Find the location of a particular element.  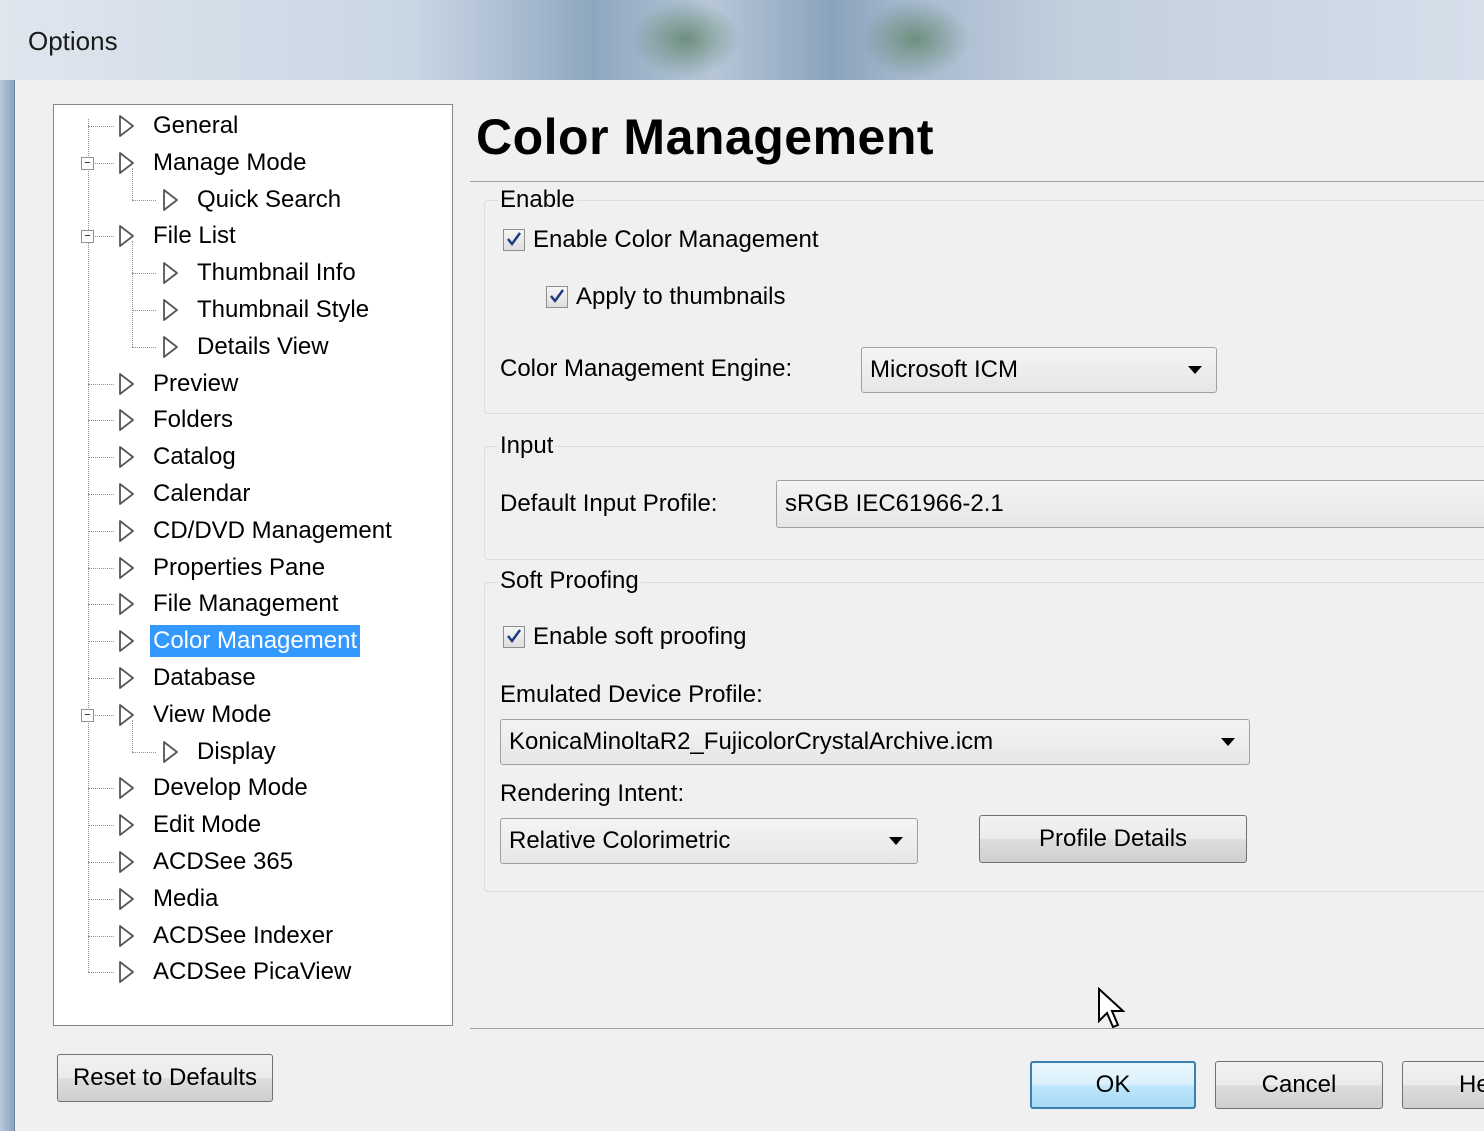

profile-details-button: Profile Details is located at coordinates (1113, 839).